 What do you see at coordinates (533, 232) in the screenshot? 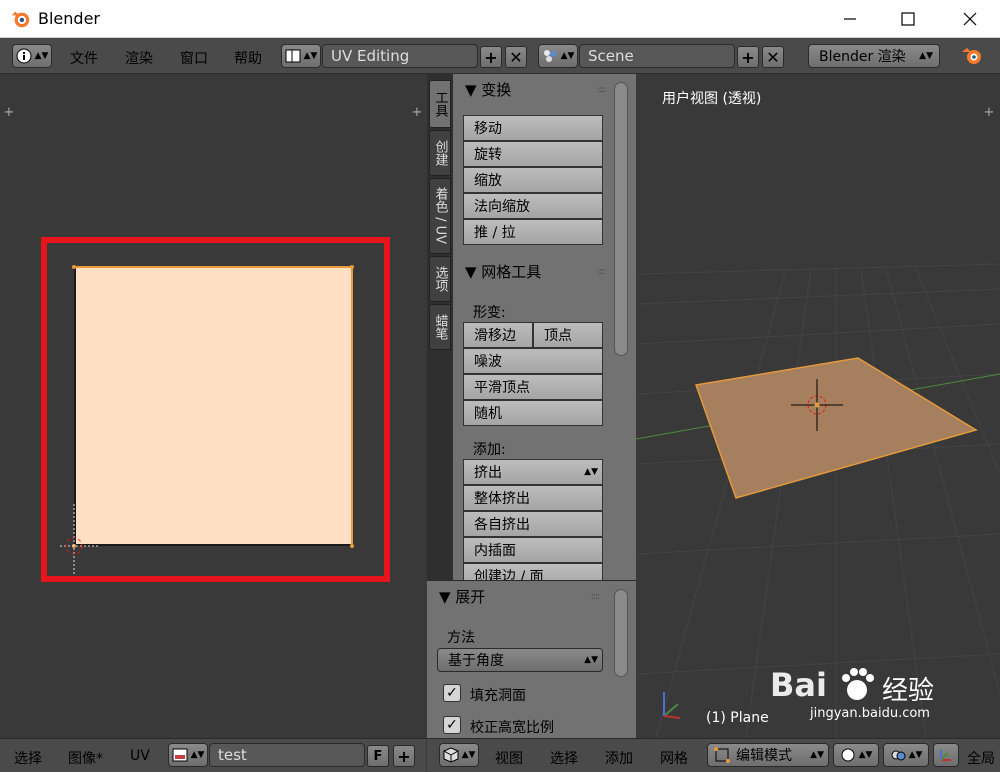
I see `push-pull-button: 推 / 拉` at bounding box center [533, 232].